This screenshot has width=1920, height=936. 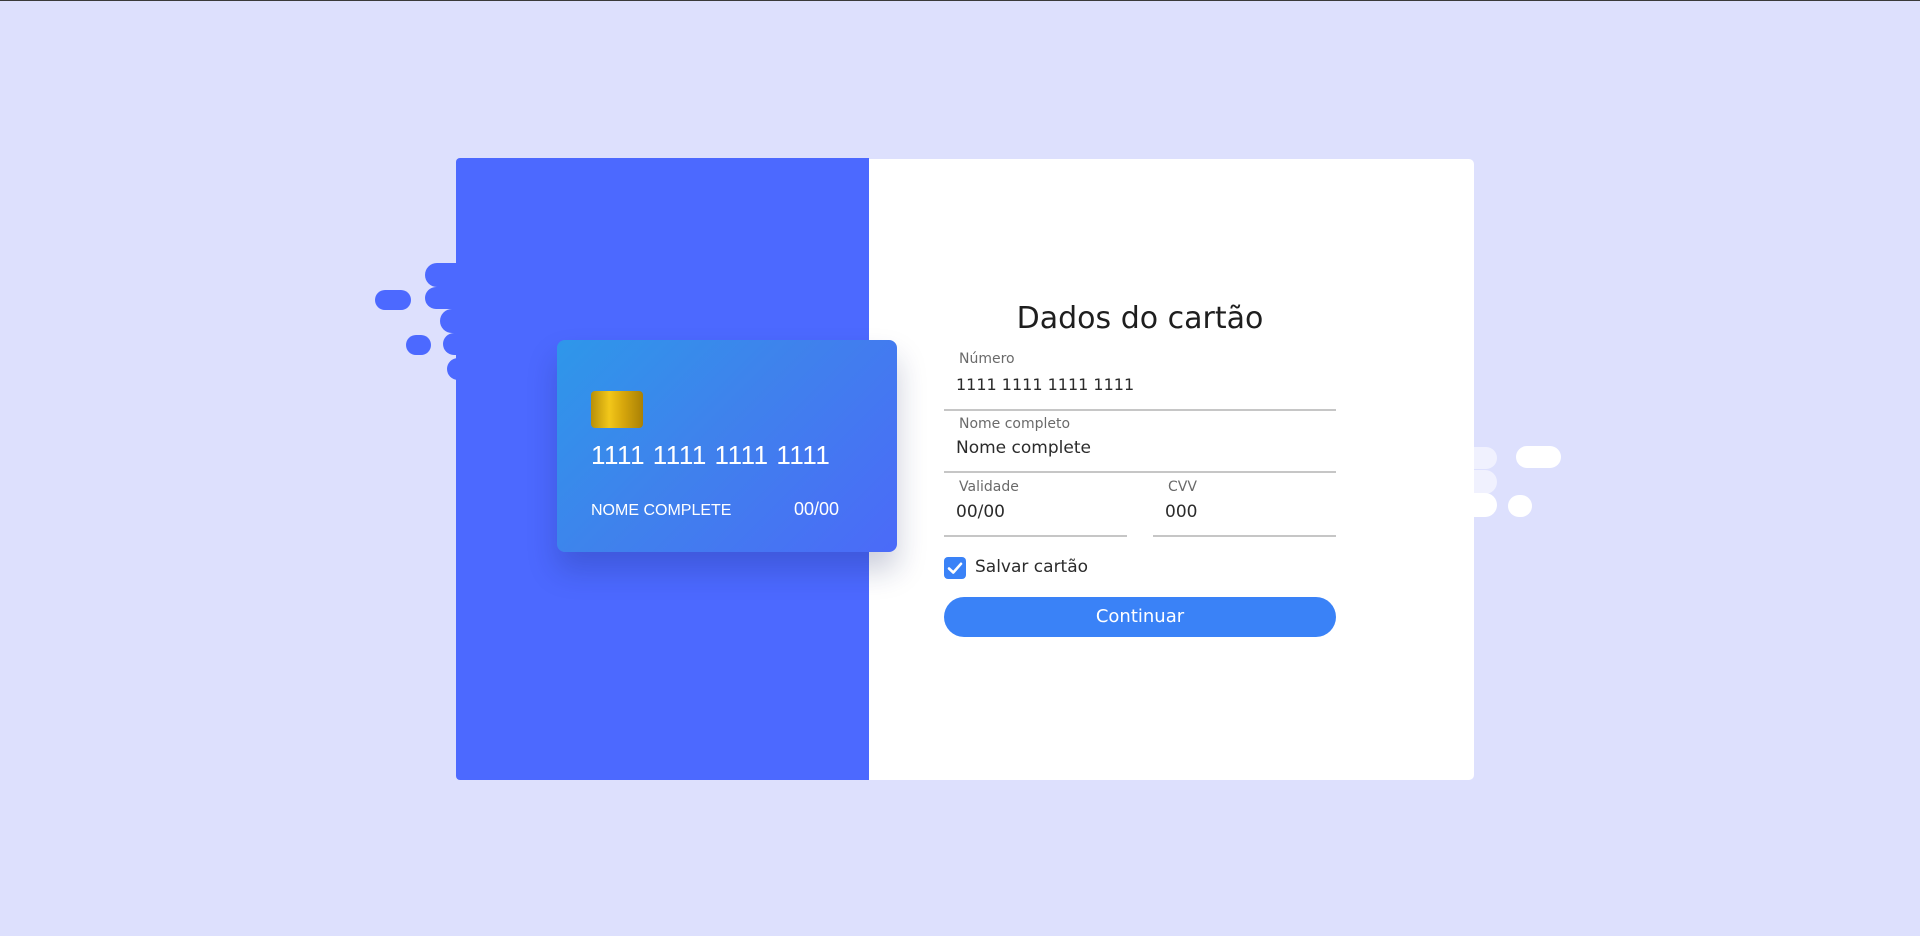 I want to click on card-holder-display: NOME COMPLETE, so click(x=661, y=510).